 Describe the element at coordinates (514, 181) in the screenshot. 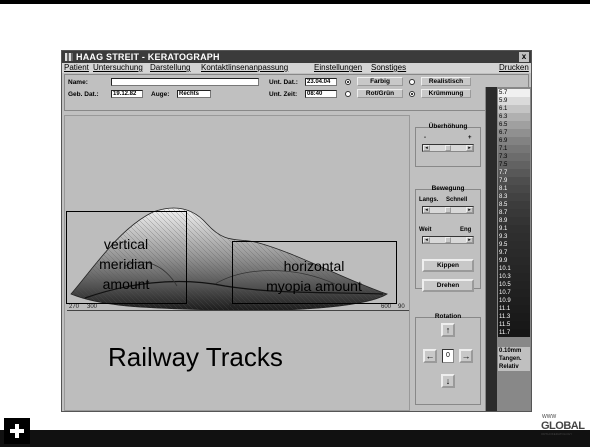

I see `color-scale-value: 7.9` at that location.